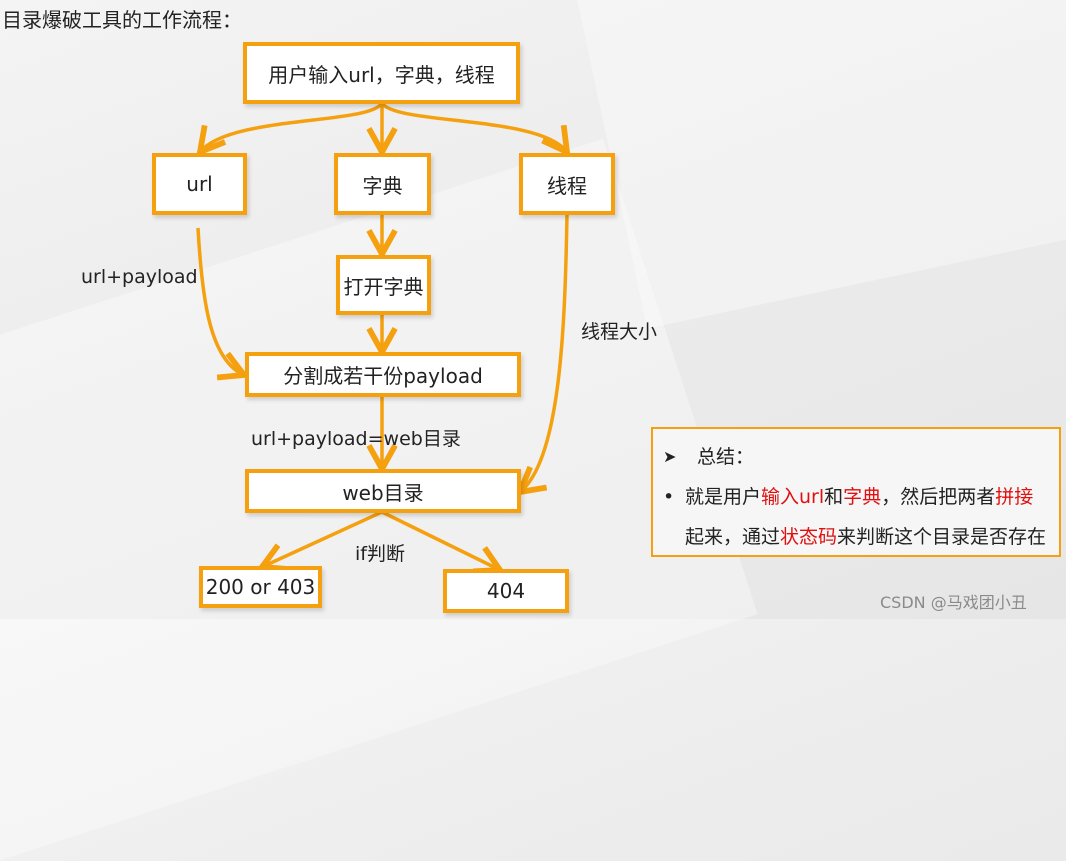 Image resolution: width=1066 pixels, height=861 pixels. I want to click on summary-heading-text: 总结：, so click(726, 457).